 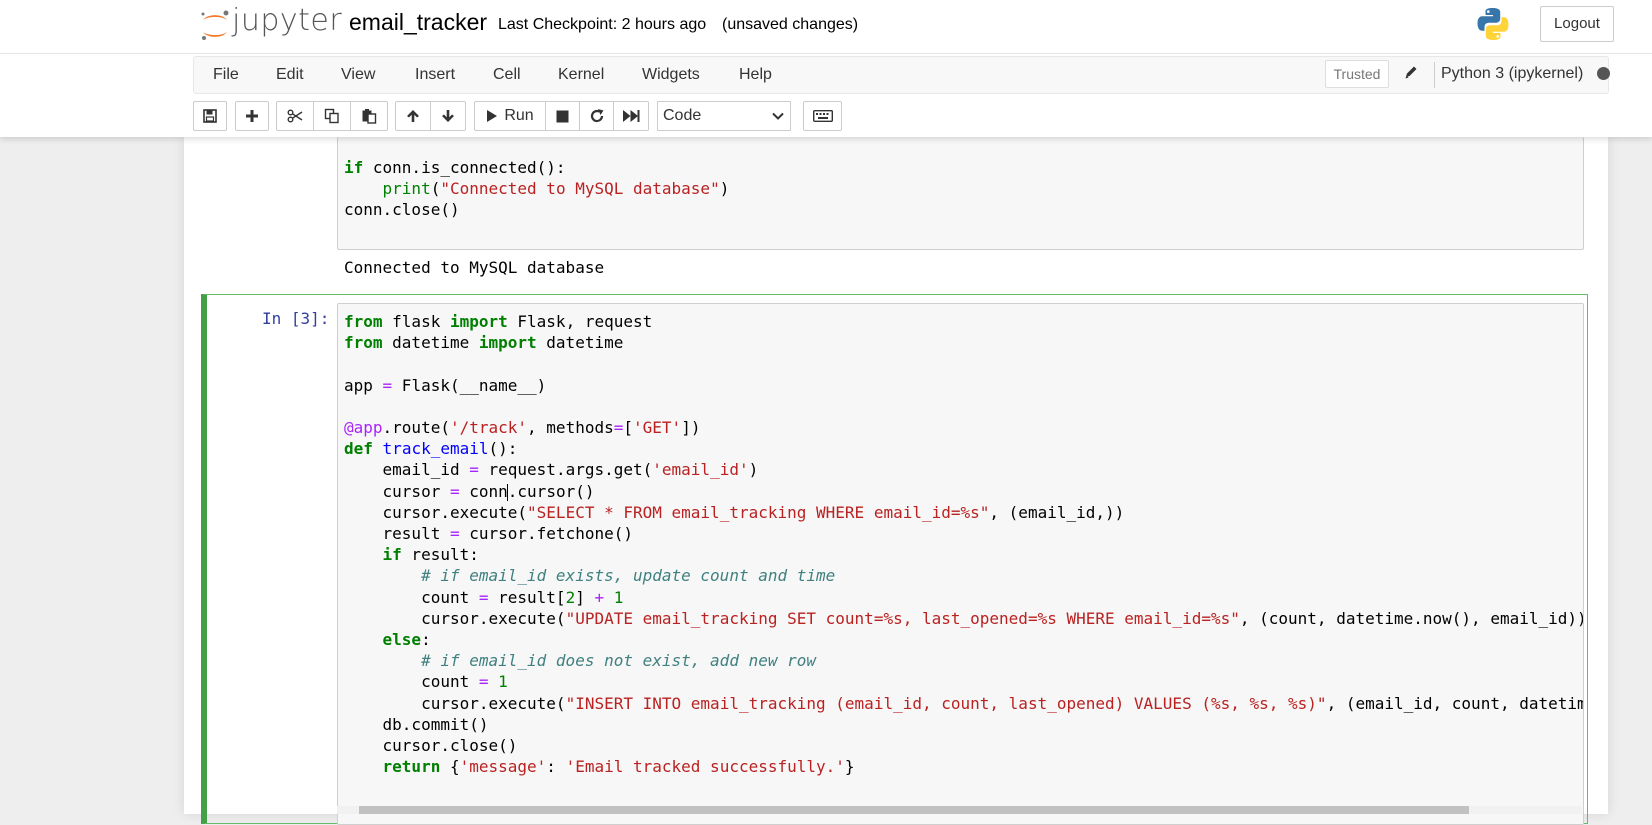 I want to click on python-logo-icon, so click(x=1493, y=26).